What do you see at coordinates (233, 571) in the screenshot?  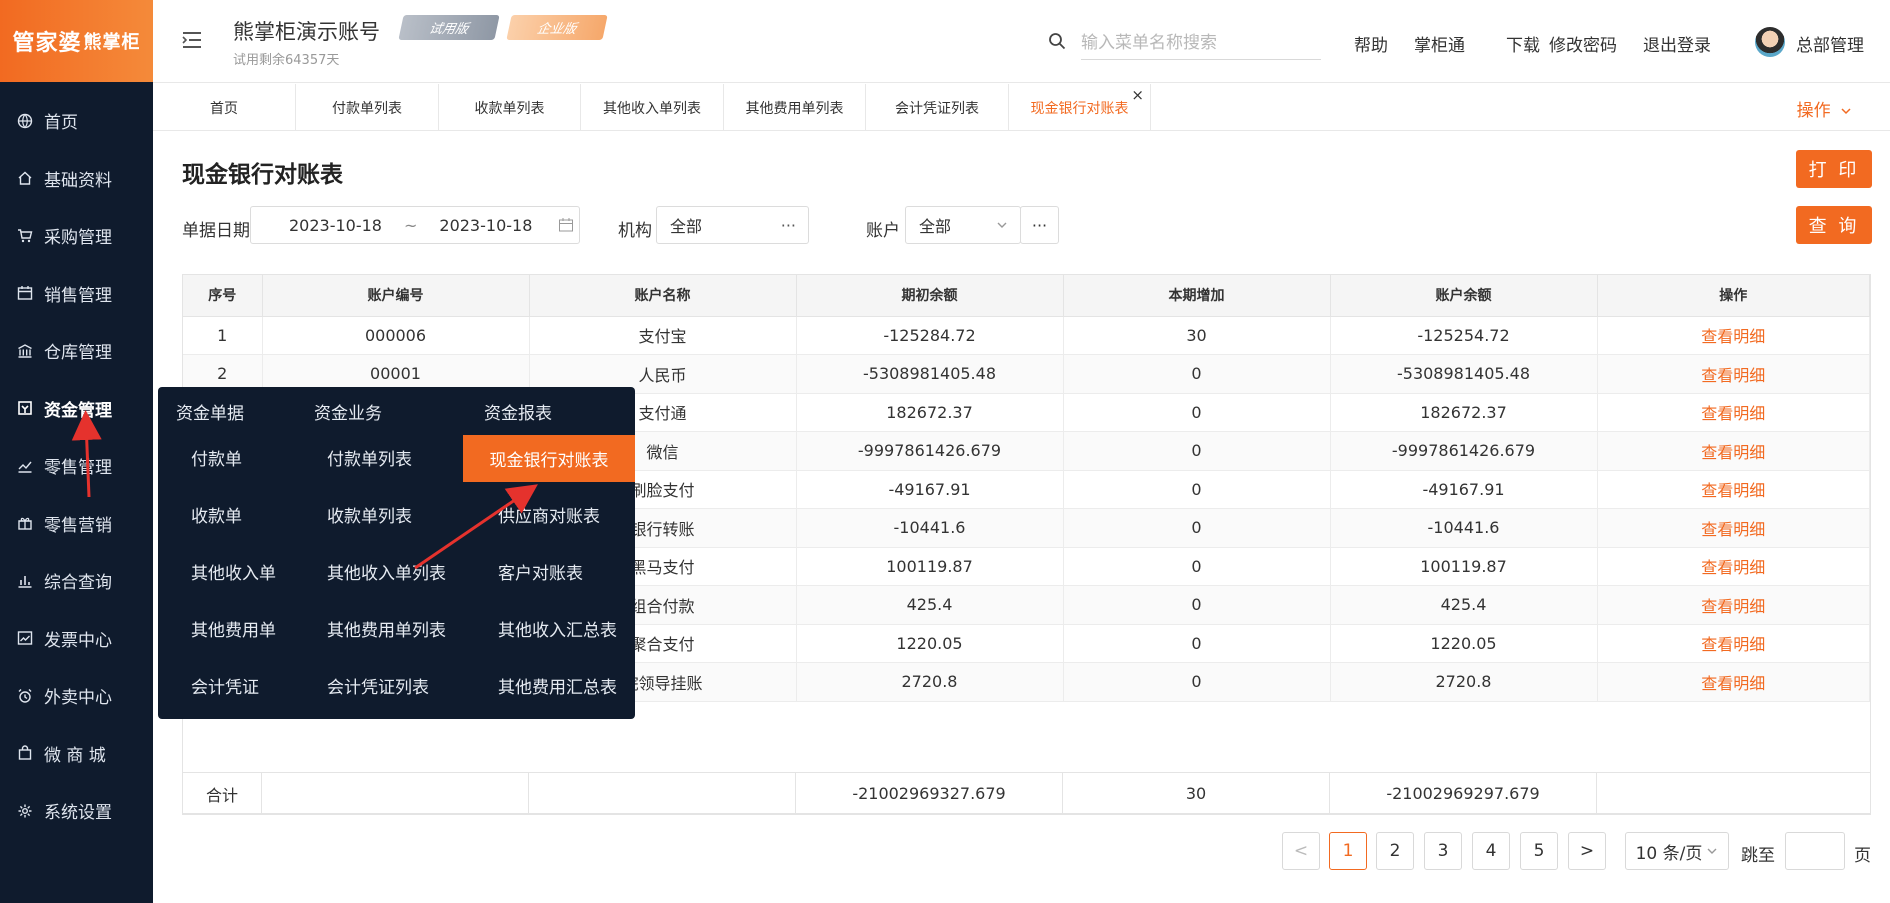 I see `submenu-item: 其他收入单` at bounding box center [233, 571].